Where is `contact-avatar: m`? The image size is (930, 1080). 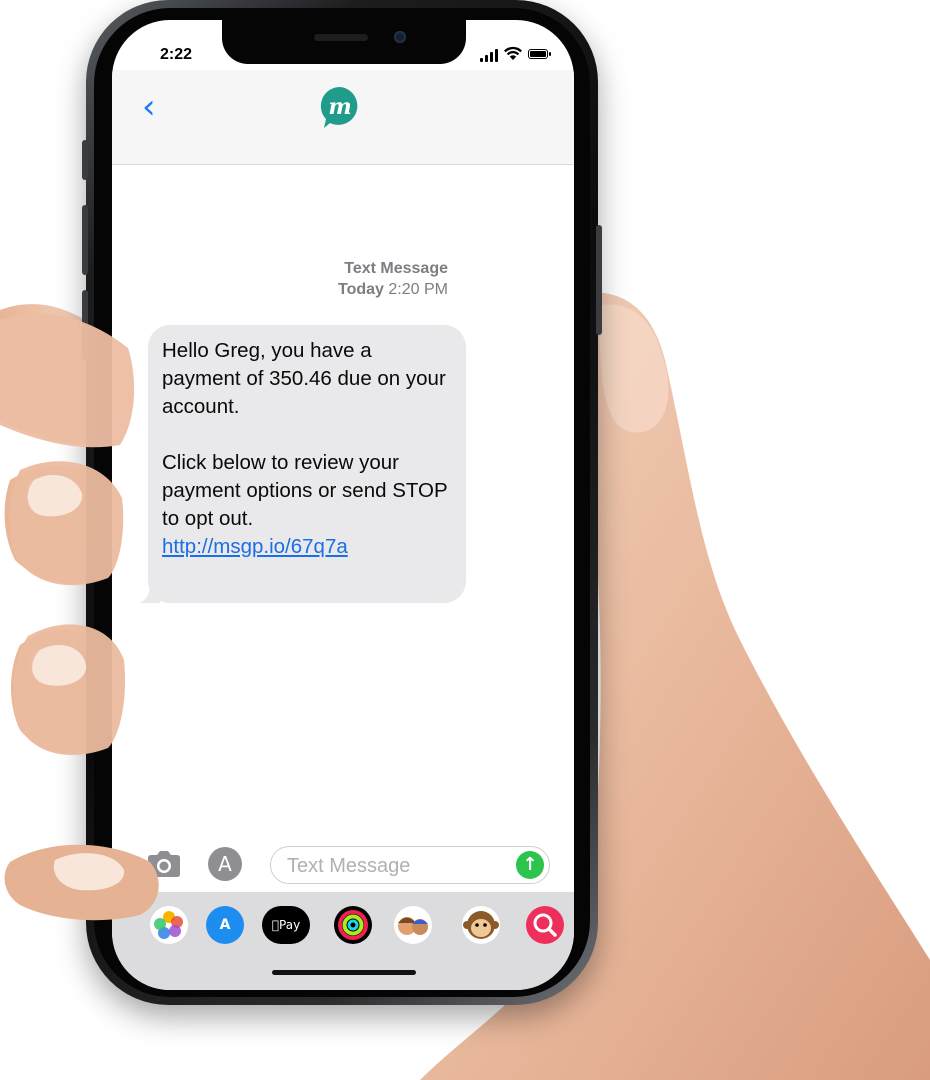 contact-avatar: m is located at coordinates (340, 107).